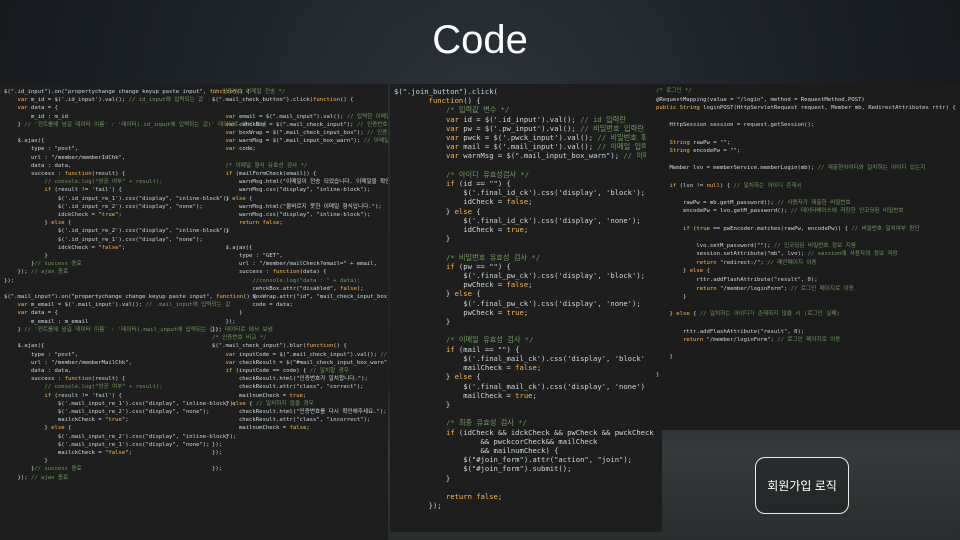 Image resolution: width=960 pixels, height=540 pixels. Describe the element at coordinates (802, 485) in the screenshot. I see `signup-logic-button: 회원가입 로직` at that location.